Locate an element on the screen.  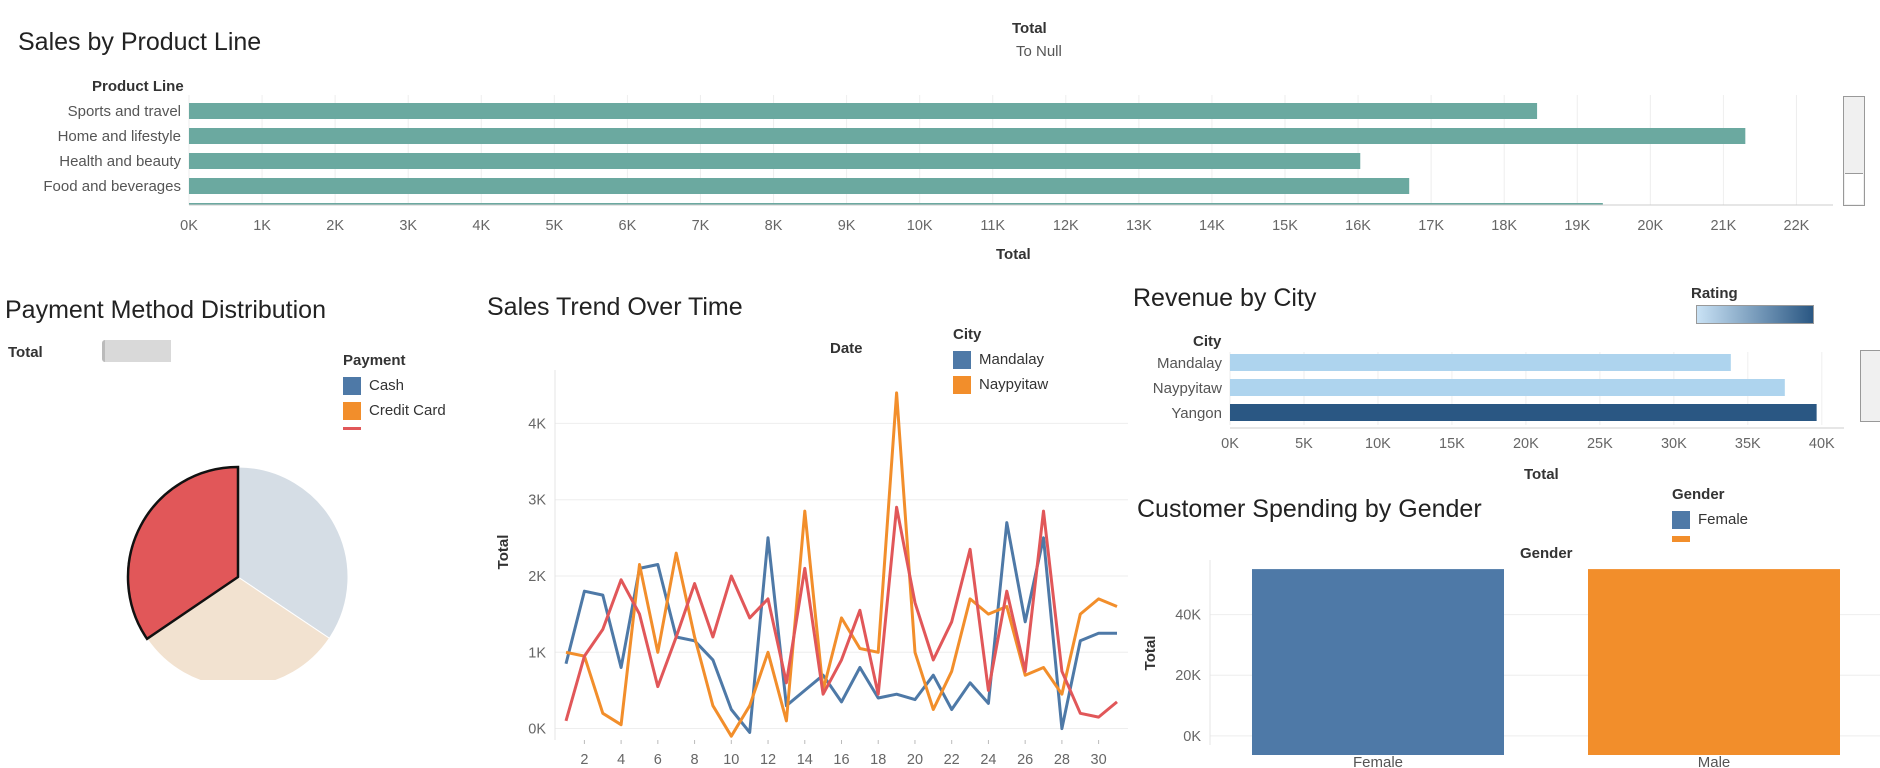
x-tick-label: 35K is located at coordinates (1748, 444).